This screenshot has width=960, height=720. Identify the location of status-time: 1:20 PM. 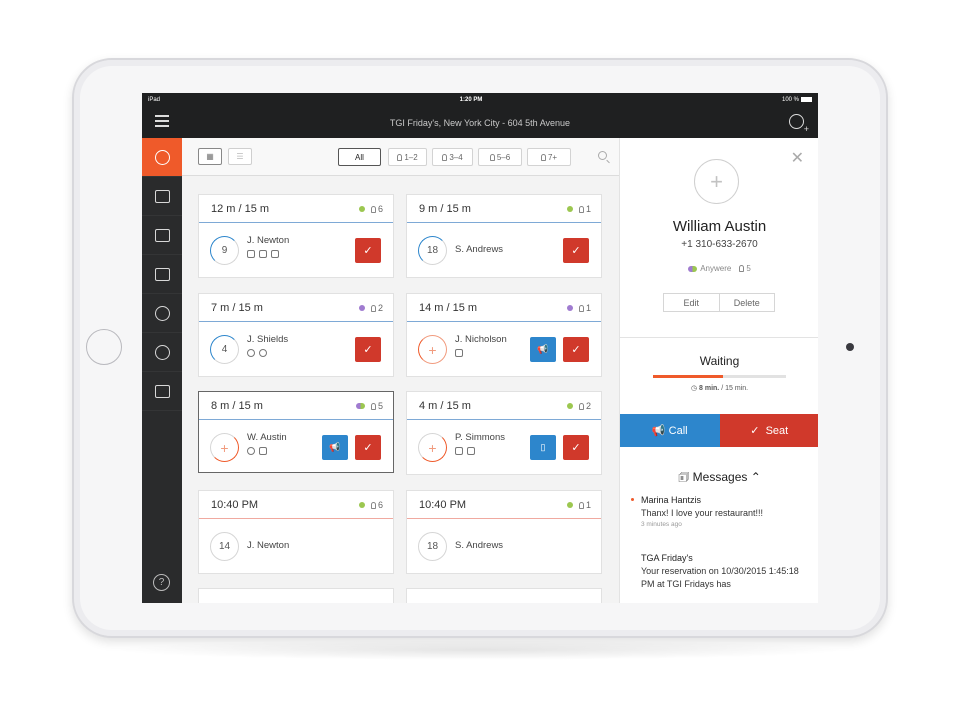
(471, 100).